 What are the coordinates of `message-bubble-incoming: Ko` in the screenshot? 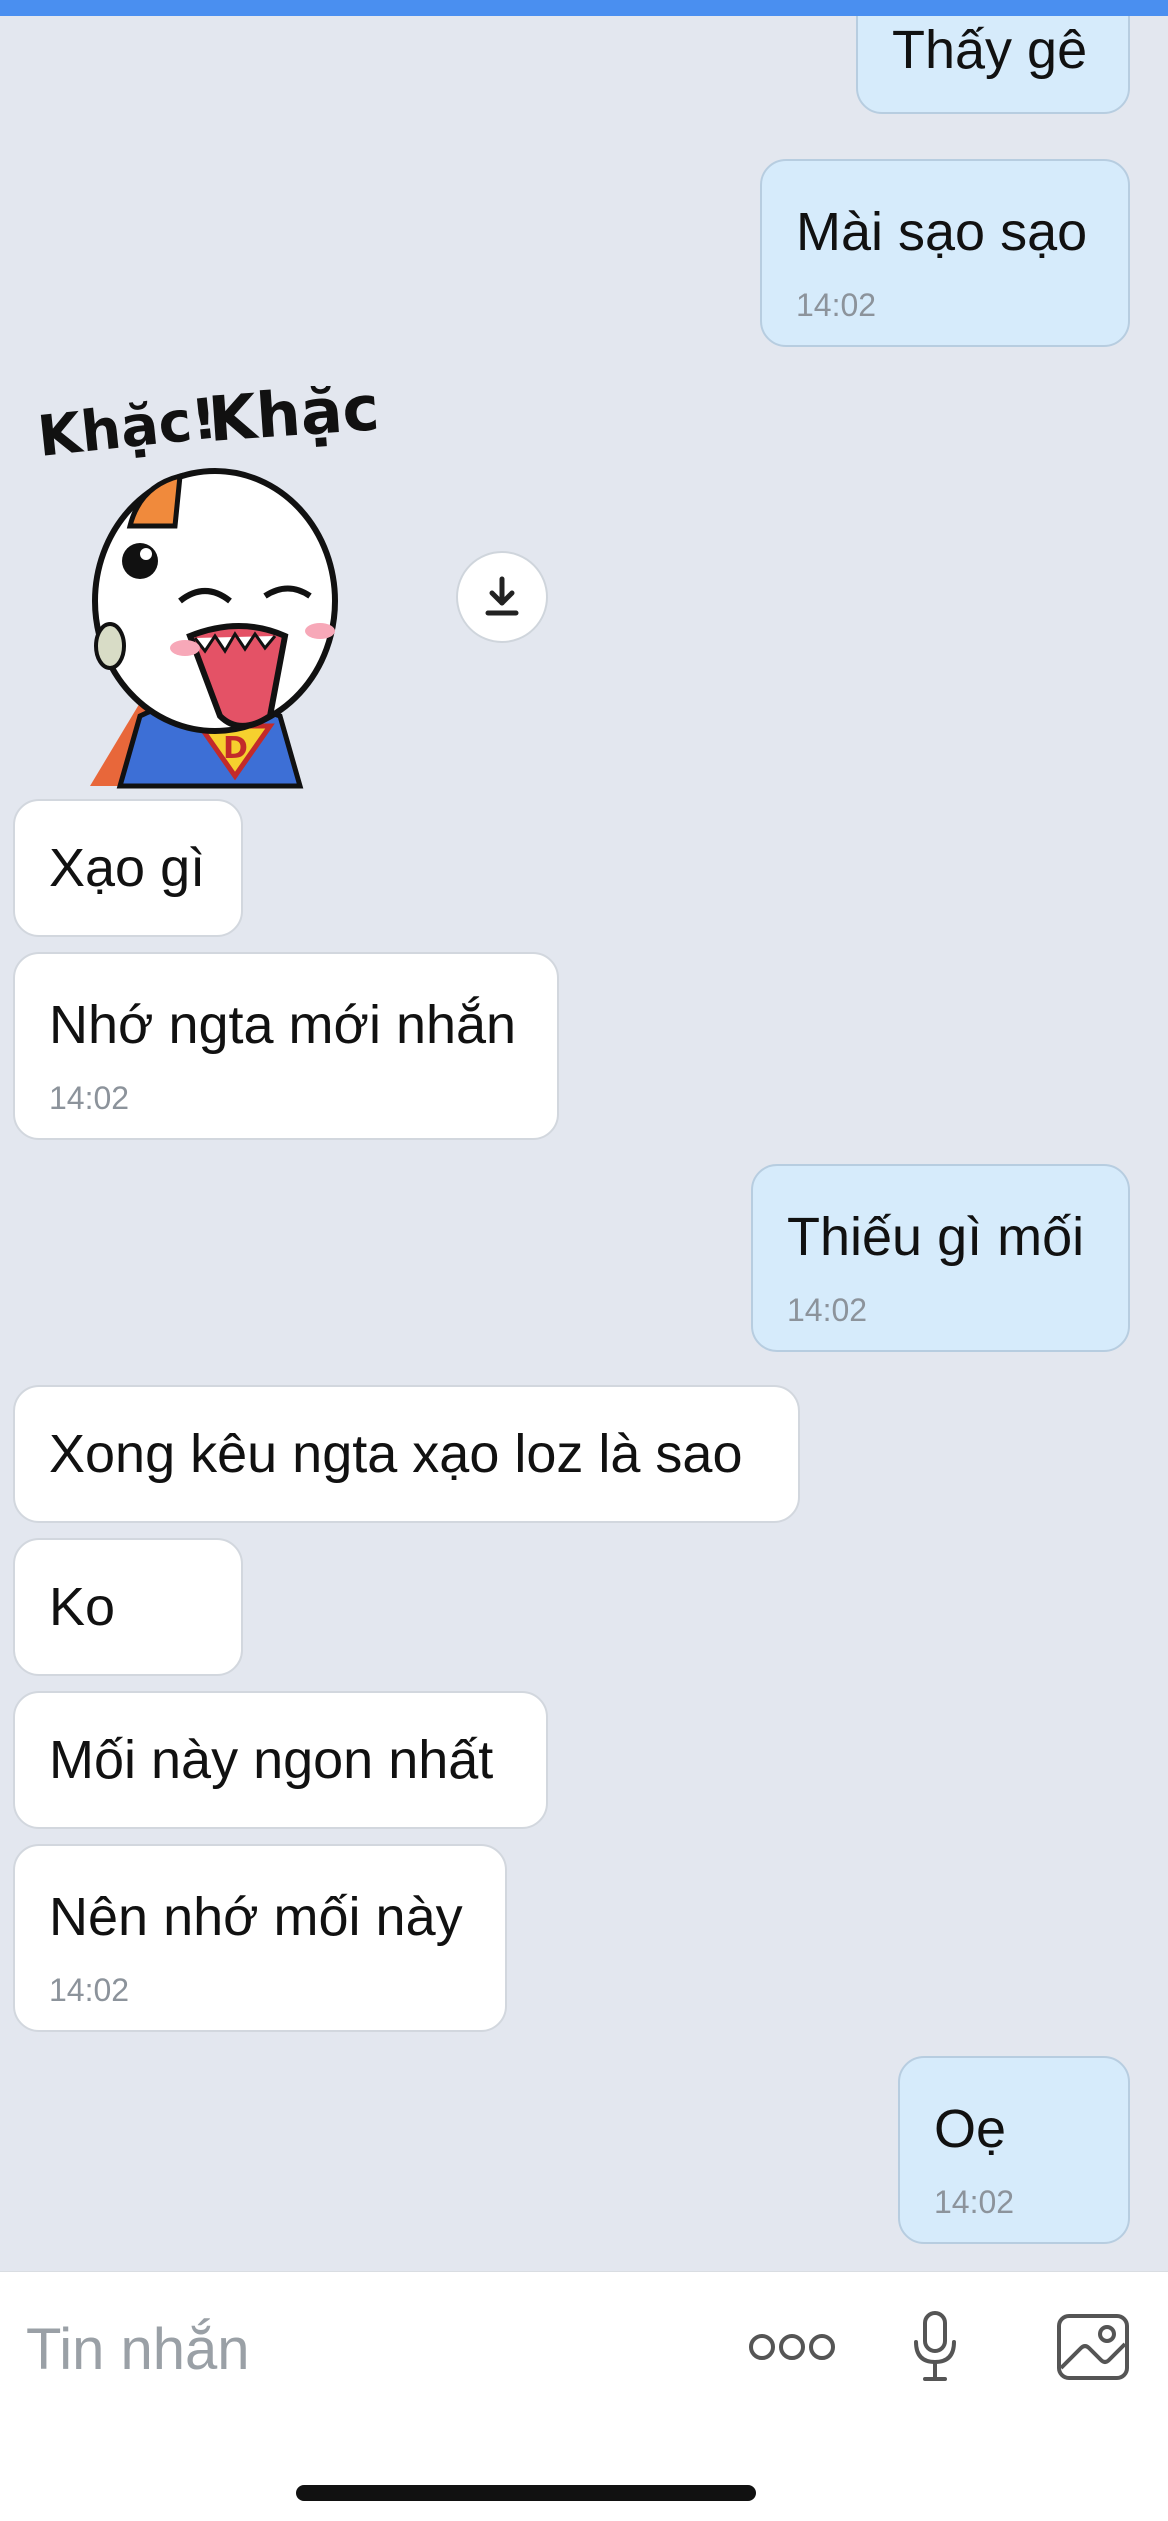 It's located at (128, 1607).